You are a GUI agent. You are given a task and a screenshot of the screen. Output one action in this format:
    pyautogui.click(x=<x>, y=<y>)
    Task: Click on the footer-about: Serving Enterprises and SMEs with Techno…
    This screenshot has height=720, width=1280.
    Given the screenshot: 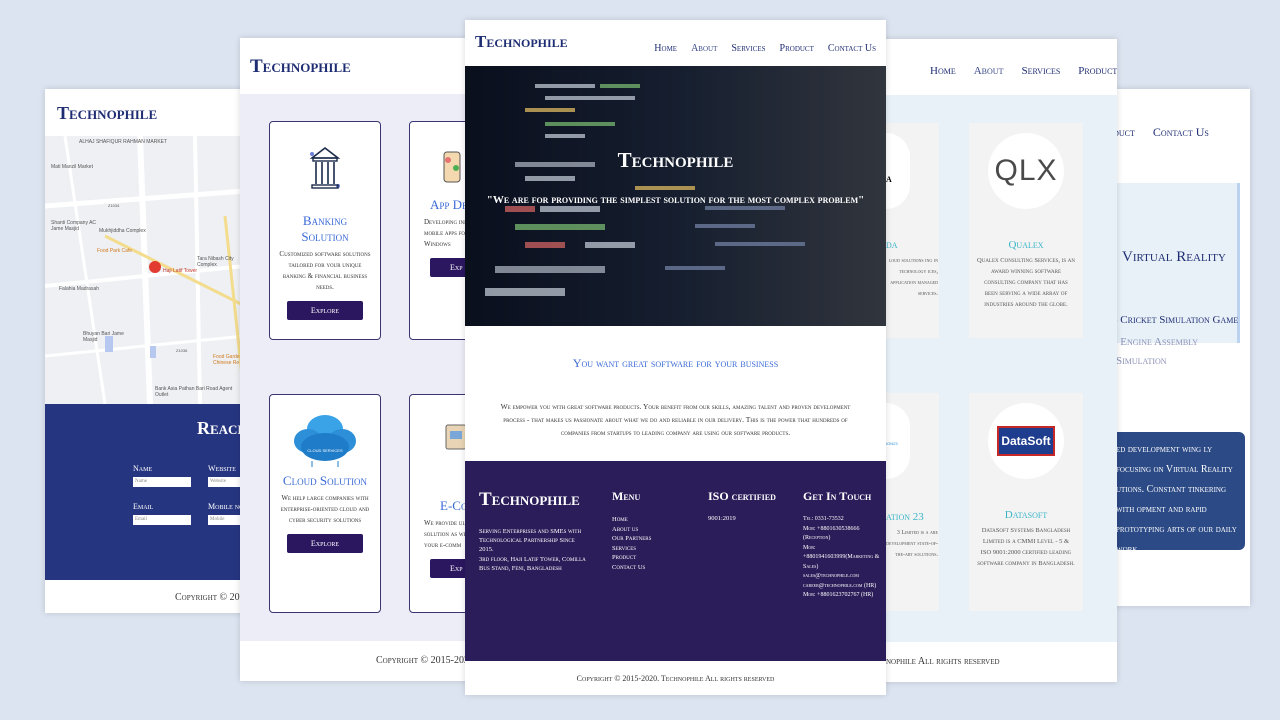 What is the action you would take?
    pyautogui.click(x=530, y=540)
    